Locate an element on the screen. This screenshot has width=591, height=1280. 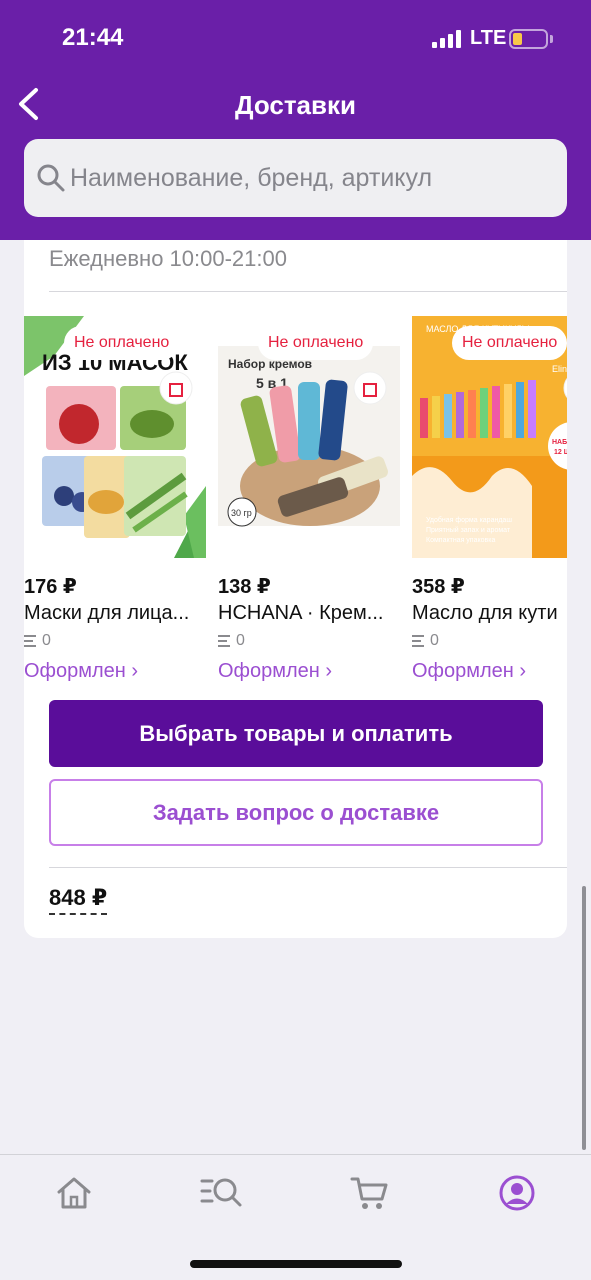
search-input is located at coordinates (310, 178).